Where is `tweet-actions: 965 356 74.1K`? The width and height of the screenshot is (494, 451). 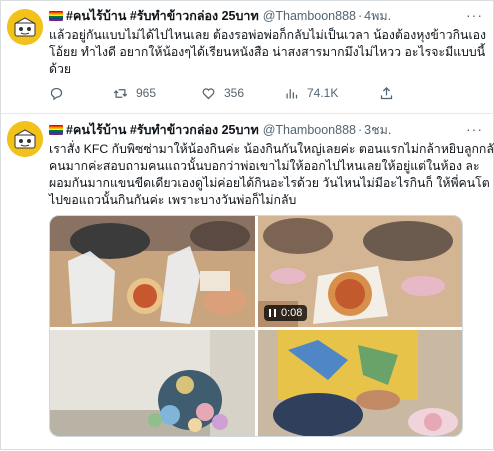 tweet-actions: 965 356 74.1K is located at coordinates (249, 93).